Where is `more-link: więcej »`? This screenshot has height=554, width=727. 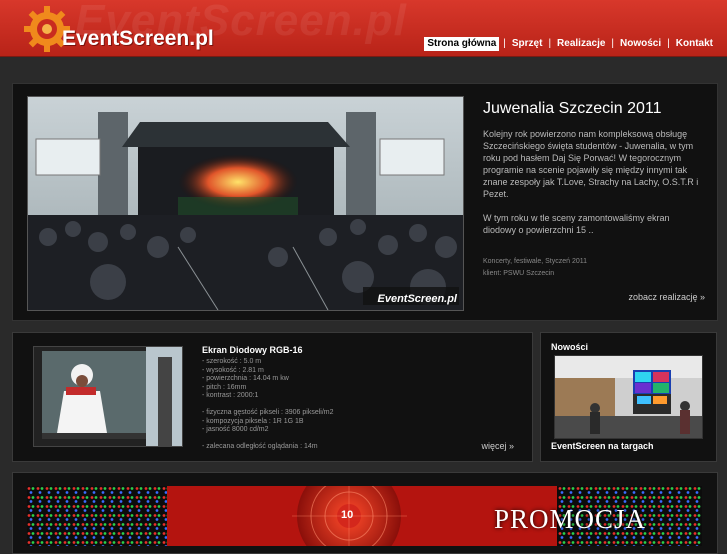 more-link: więcej » is located at coordinates (497, 446).